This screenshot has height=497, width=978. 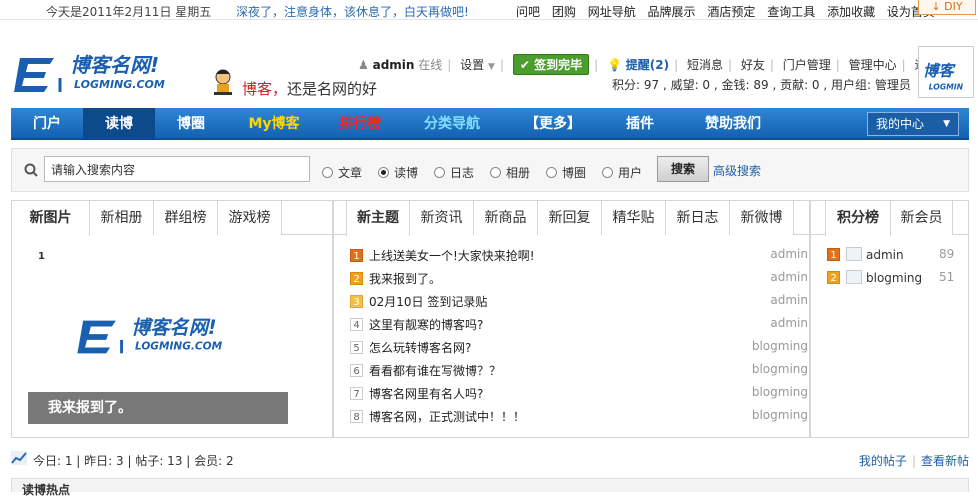 What do you see at coordinates (472, 65) in the screenshot?
I see `settings-link: 设置` at bounding box center [472, 65].